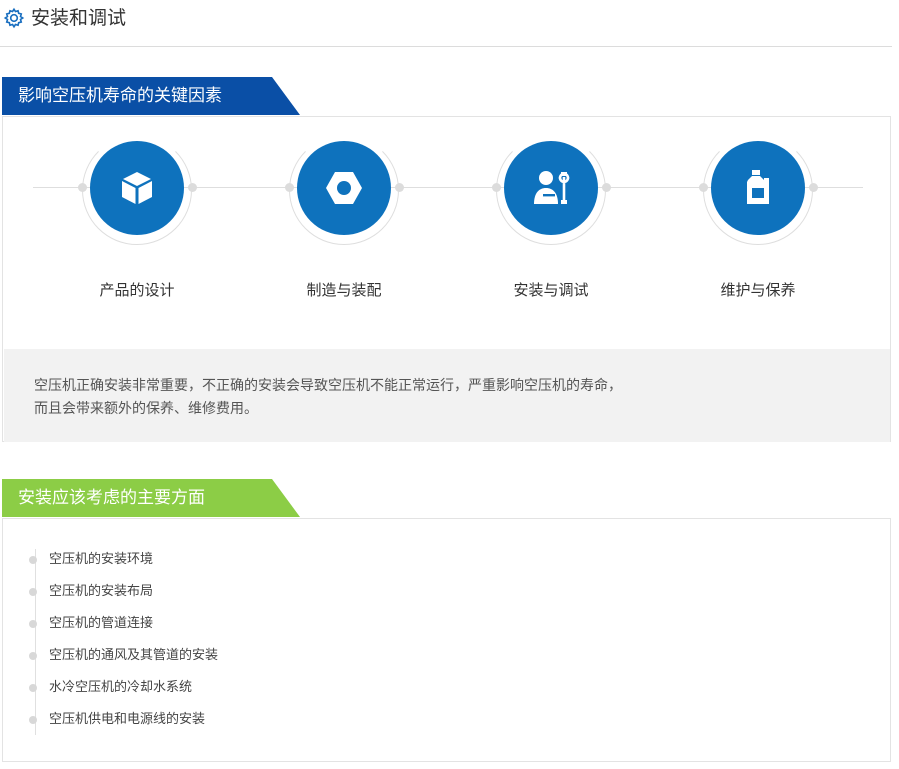 The image size is (899, 769). I want to click on factor-product-design: 产品的设计, so click(137, 232).